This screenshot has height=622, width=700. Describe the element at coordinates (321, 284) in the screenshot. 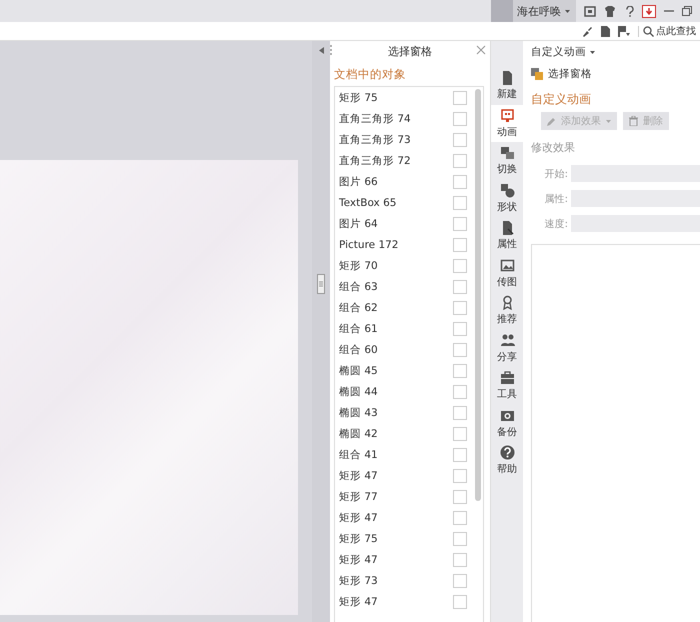

I see `splitter-handle-icon` at that location.